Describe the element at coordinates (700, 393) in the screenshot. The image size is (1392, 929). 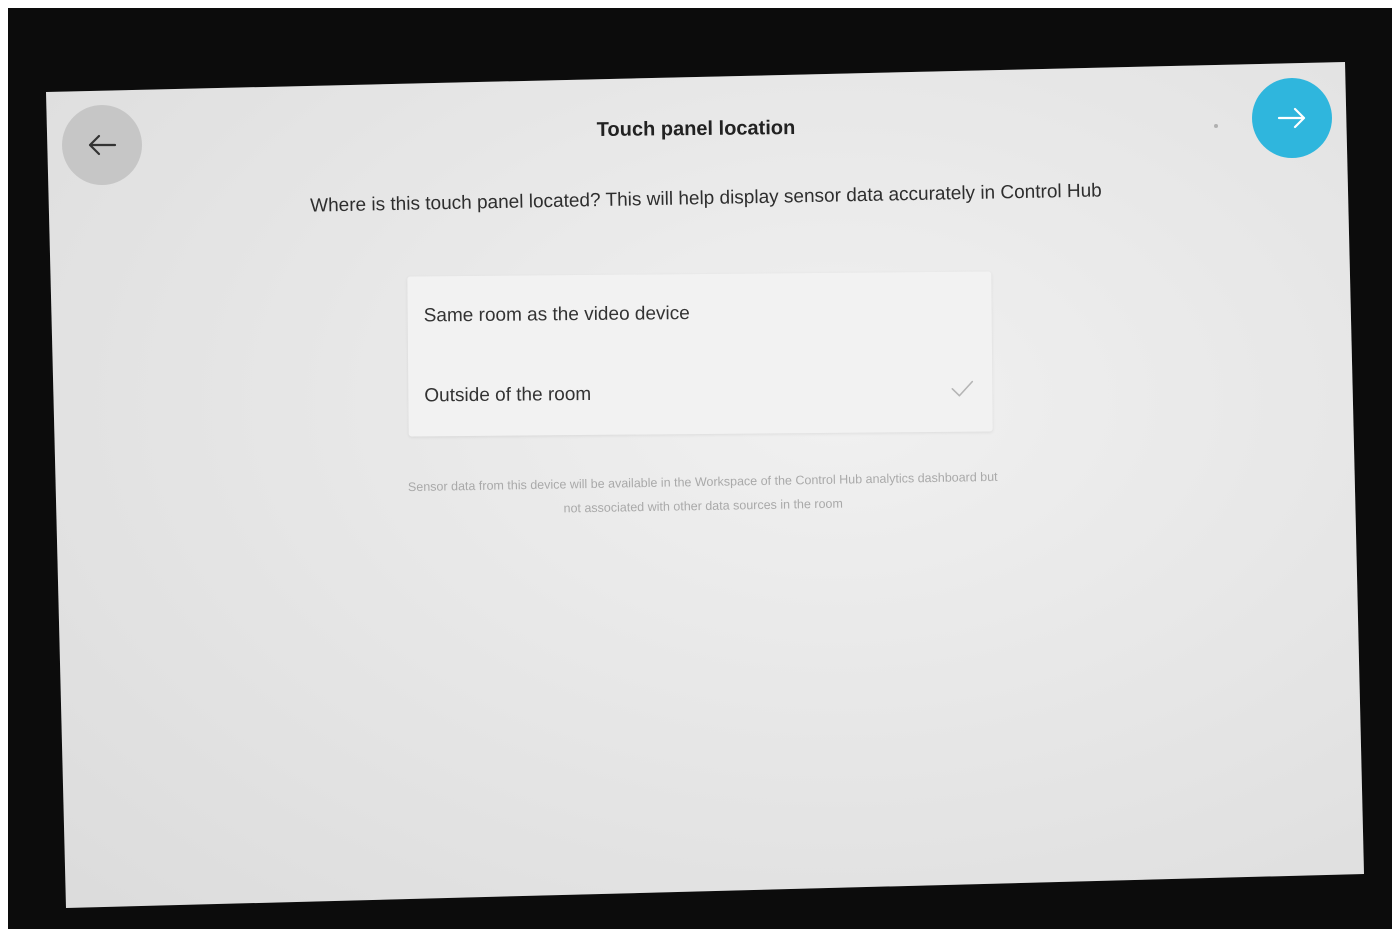
I see `option-outside-room: Outside of the room` at that location.